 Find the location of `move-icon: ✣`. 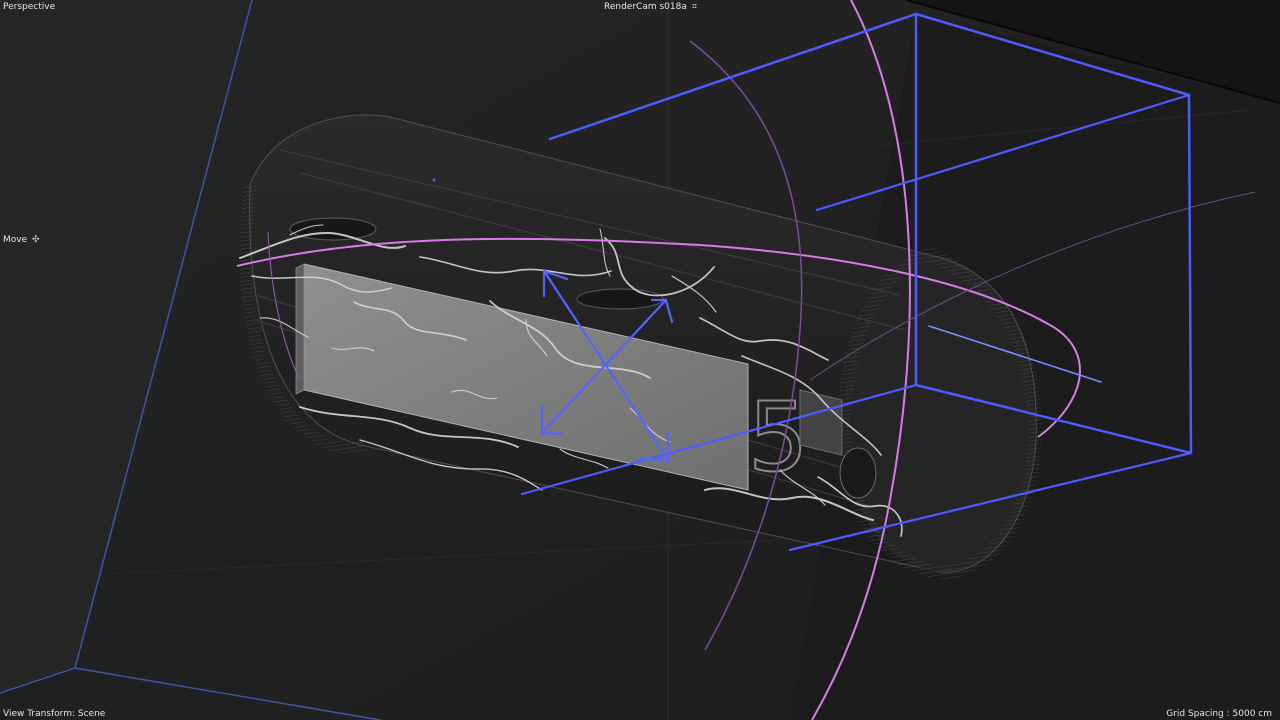

move-icon: ✣ is located at coordinates (36, 240).